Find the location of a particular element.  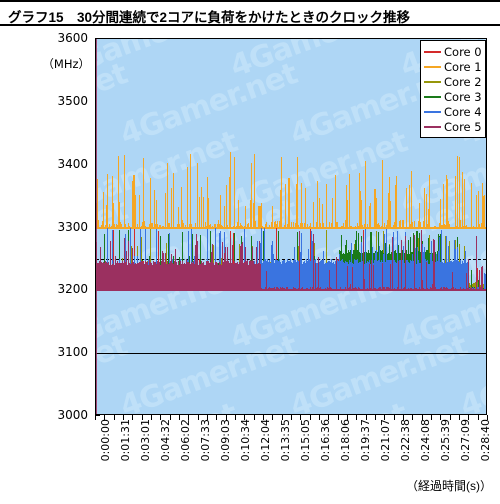

legend-label: Core 5 is located at coordinates (463, 126).